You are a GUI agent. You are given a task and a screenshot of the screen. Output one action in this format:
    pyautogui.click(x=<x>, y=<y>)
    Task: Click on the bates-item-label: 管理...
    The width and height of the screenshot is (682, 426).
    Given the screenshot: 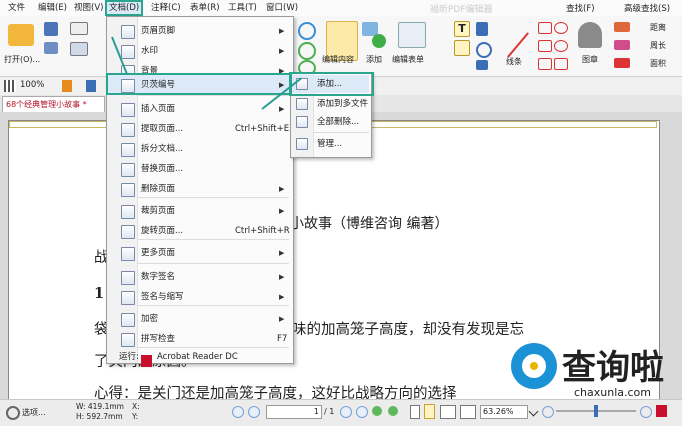 What is the action you would take?
    pyautogui.click(x=330, y=144)
    